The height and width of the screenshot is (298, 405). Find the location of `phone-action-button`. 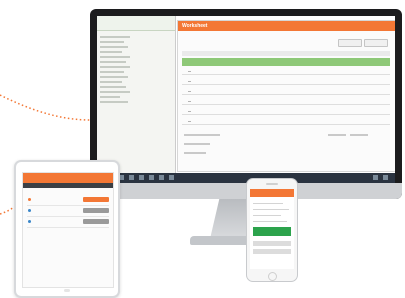

phone-action-button is located at coordinates (272, 231).